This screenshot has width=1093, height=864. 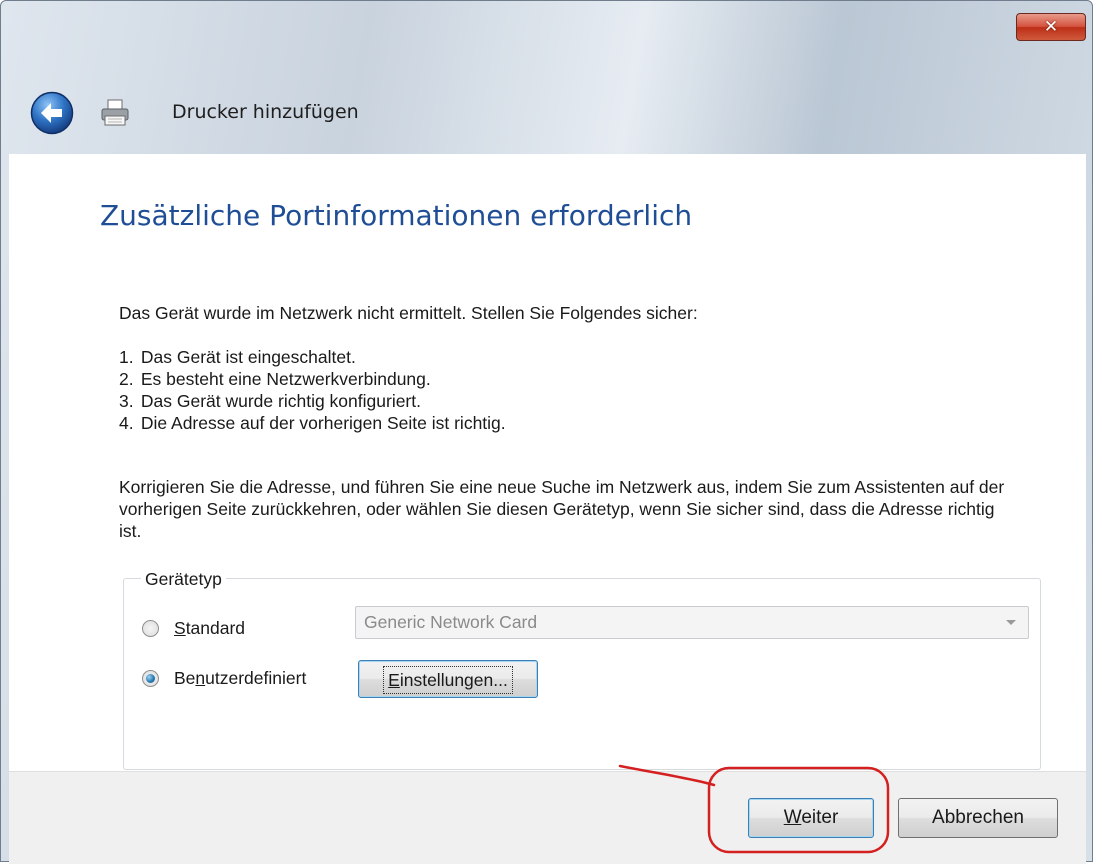 What do you see at coordinates (811, 818) in the screenshot?
I see `next-button: Weiter` at bounding box center [811, 818].